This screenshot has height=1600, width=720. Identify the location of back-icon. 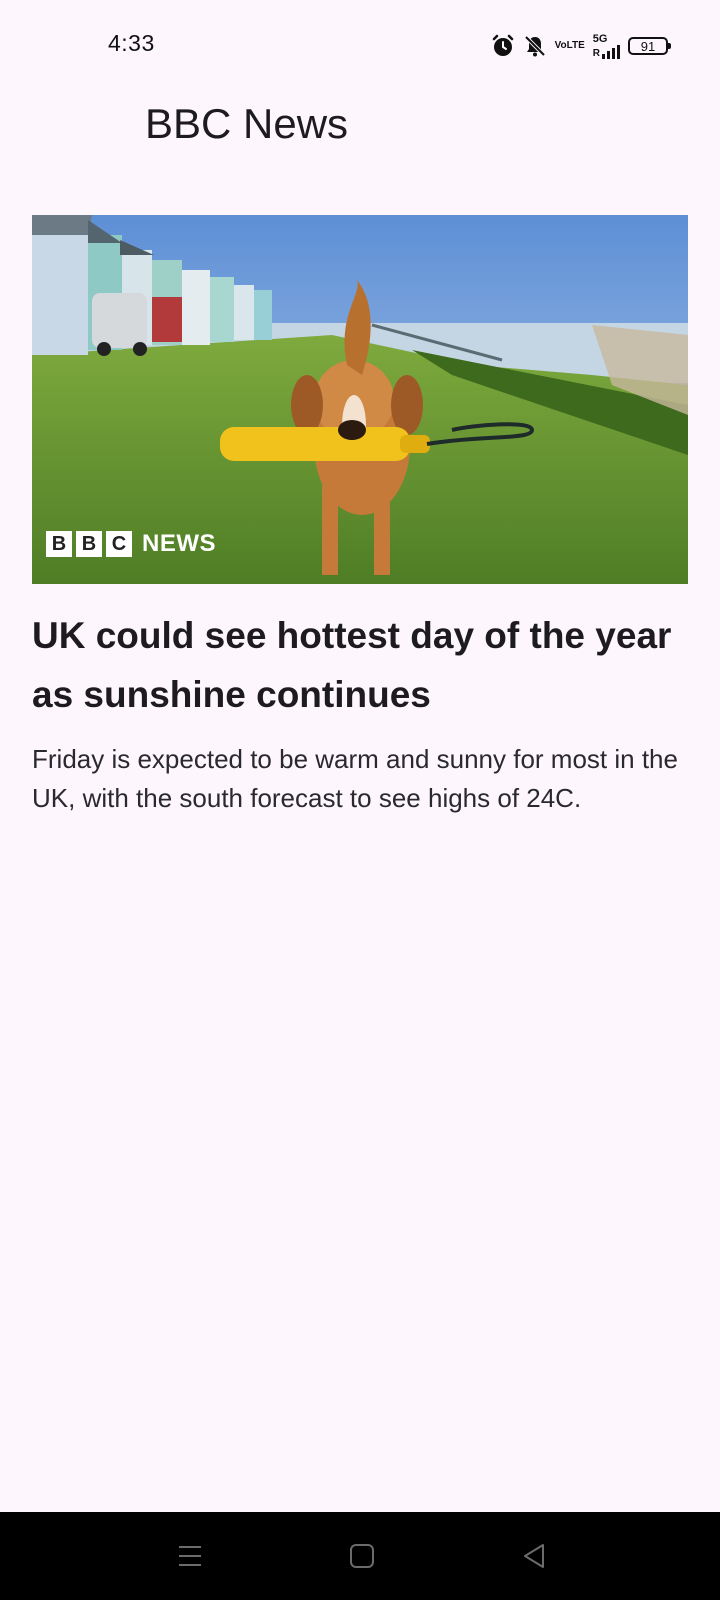
(534, 1556).